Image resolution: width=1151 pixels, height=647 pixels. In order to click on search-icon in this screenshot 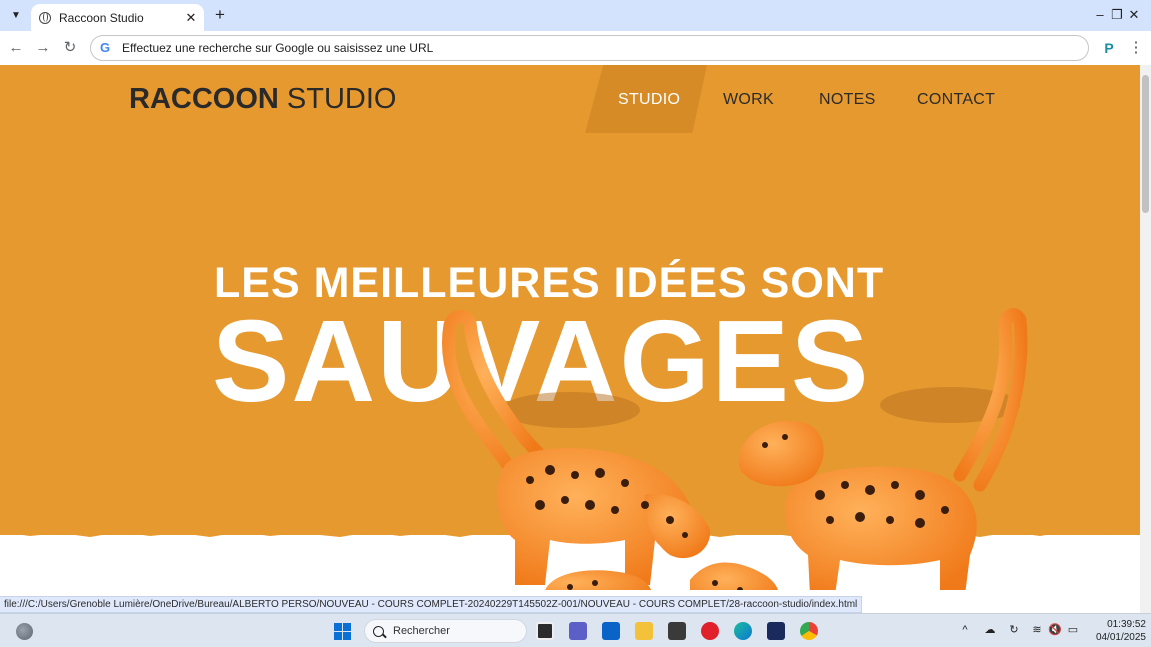, I will do `click(378, 631)`.